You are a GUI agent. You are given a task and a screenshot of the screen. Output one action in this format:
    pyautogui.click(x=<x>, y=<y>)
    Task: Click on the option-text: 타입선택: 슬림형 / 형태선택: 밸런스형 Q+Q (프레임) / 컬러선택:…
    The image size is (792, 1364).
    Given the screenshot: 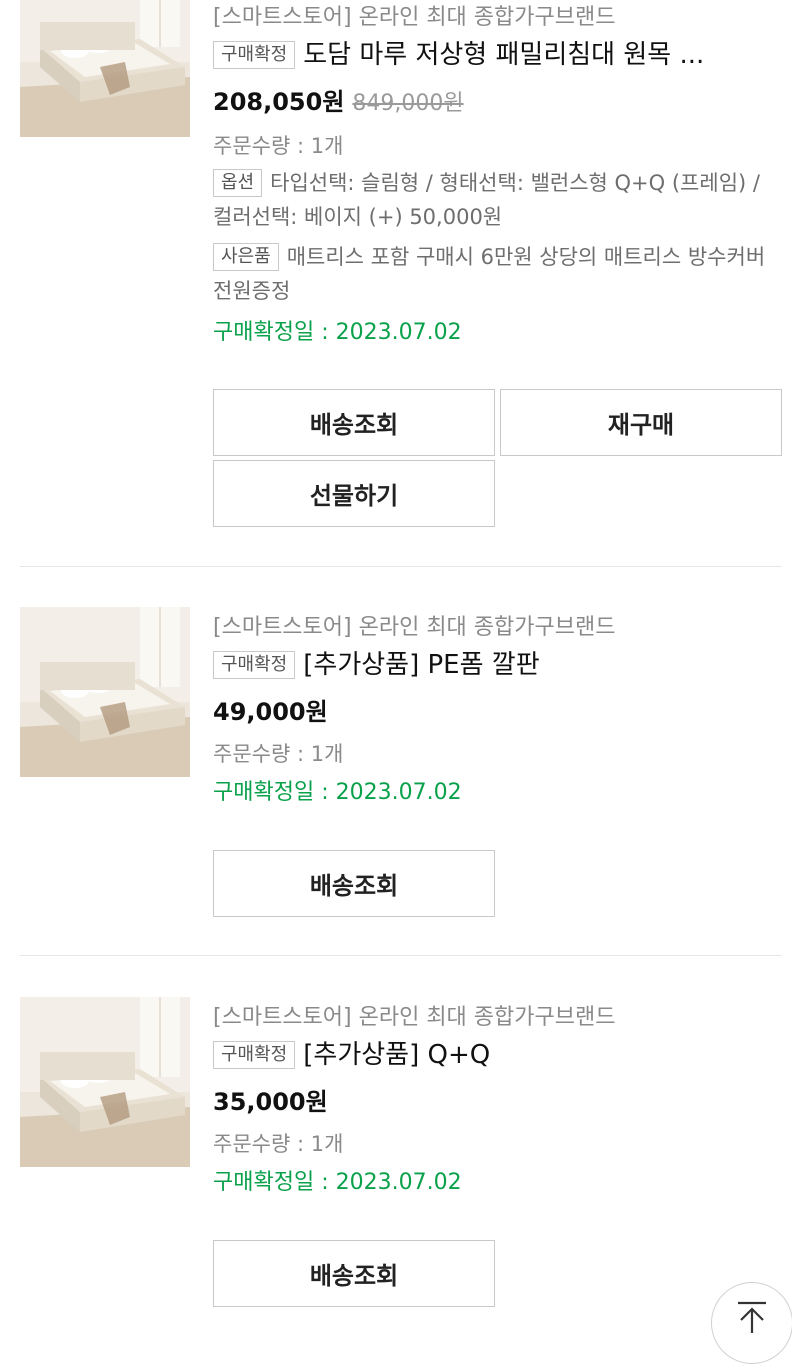 What is the action you would take?
    pyautogui.click(x=486, y=200)
    